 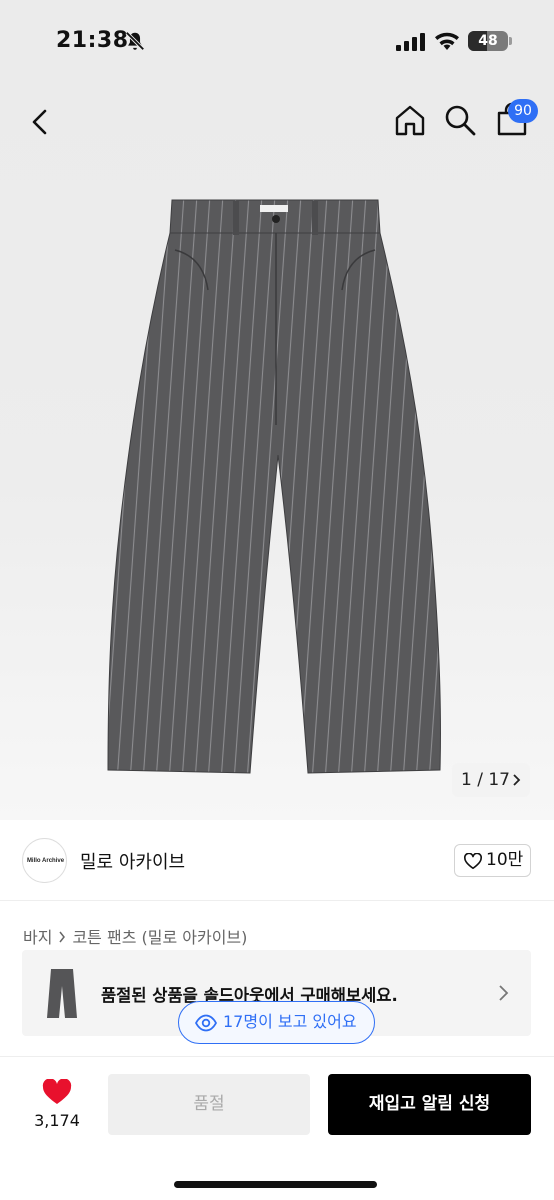 I want to click on search-icon, so click(x=460, y=120).